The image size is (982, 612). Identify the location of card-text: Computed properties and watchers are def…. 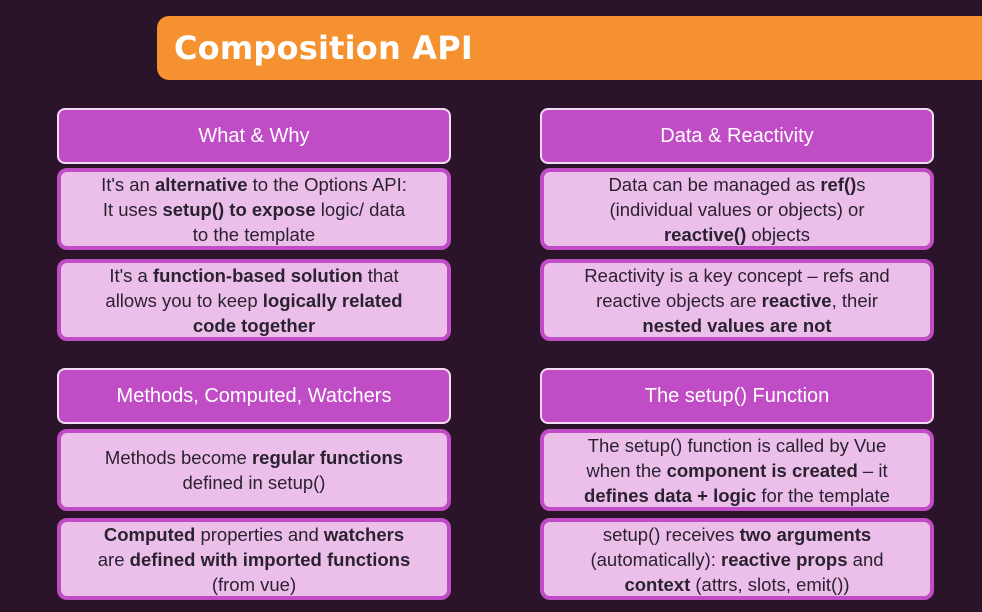
(254, 559).